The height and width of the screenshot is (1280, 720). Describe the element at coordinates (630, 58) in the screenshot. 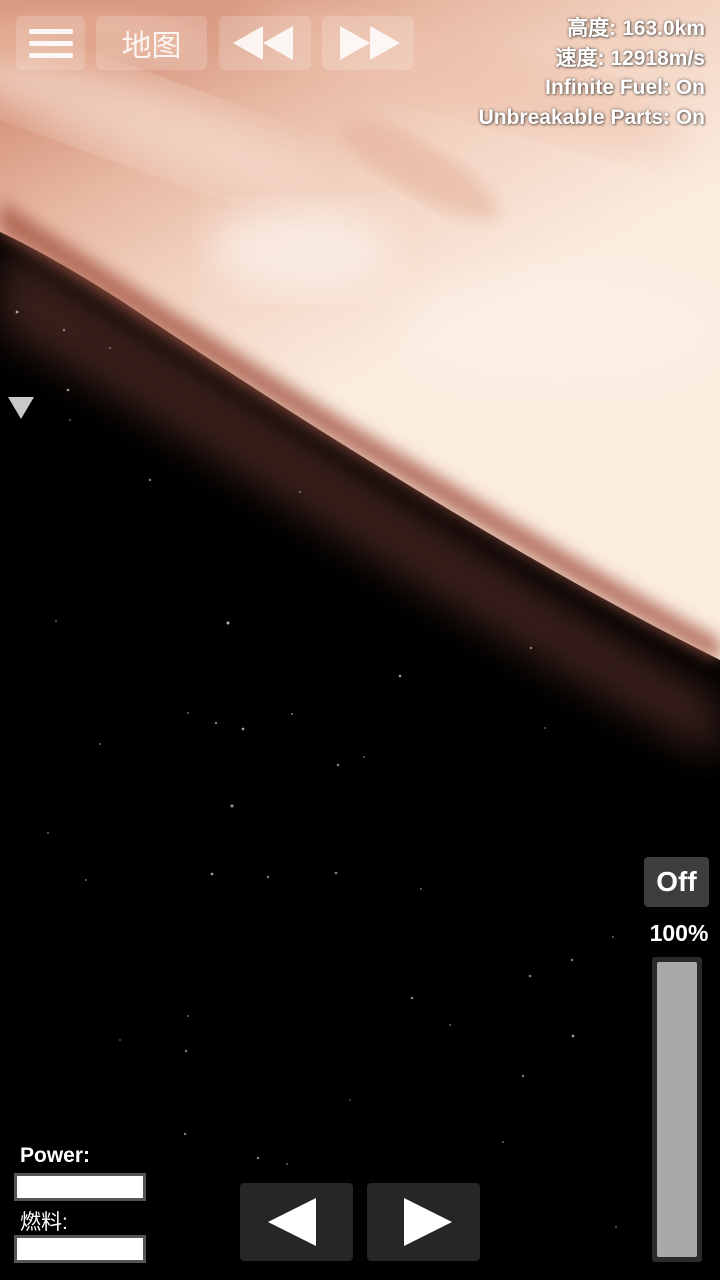

I see `speed-readout: 速度: 12918m/s` at that location.